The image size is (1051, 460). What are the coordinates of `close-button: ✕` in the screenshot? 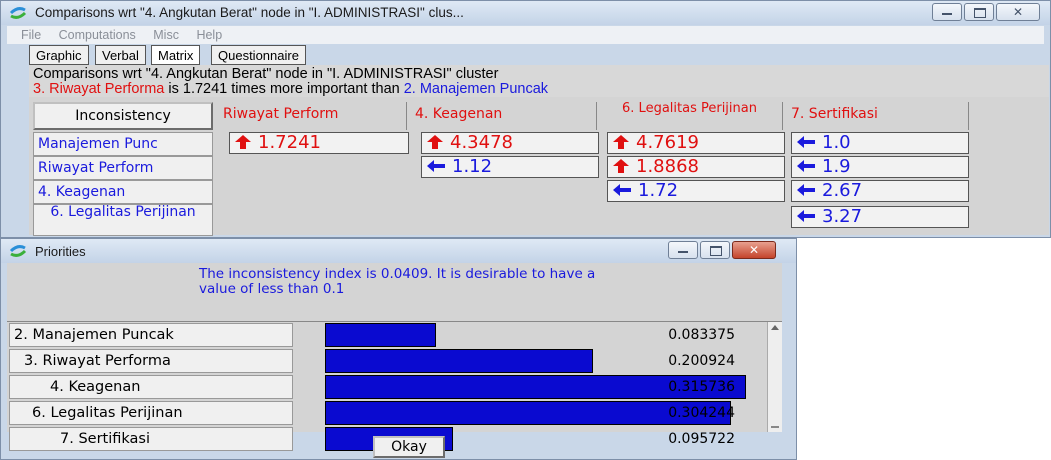 It's located at (1018, 12).